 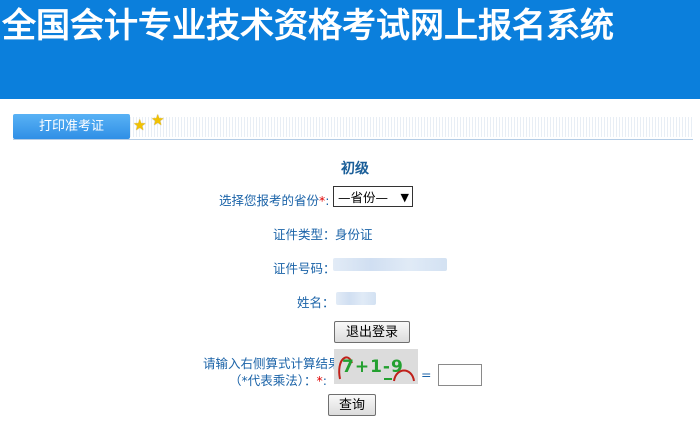 What do you see at coordinates (411, 127) in the screenshot?
I see `tab-strip` at bounding box center [411, 127].